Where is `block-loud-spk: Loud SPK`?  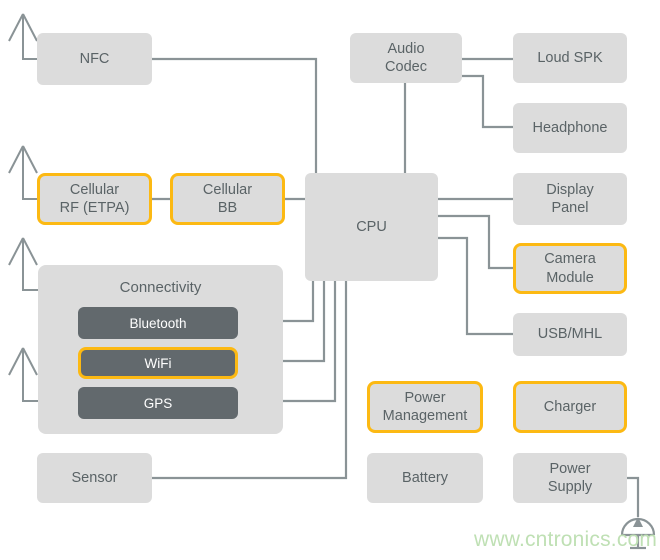
block-loud-spk: Loud SPK is located at coordinates (570, 58).